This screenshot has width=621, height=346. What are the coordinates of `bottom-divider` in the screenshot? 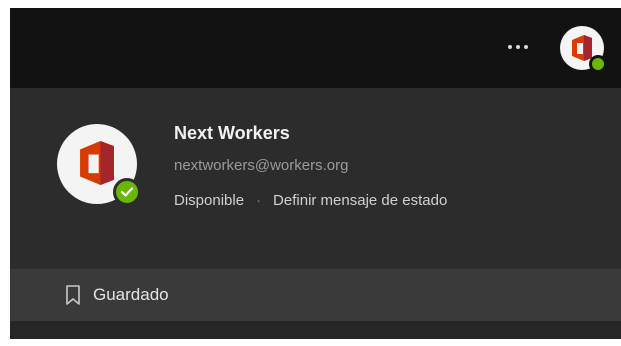 It's located at (315, 330).